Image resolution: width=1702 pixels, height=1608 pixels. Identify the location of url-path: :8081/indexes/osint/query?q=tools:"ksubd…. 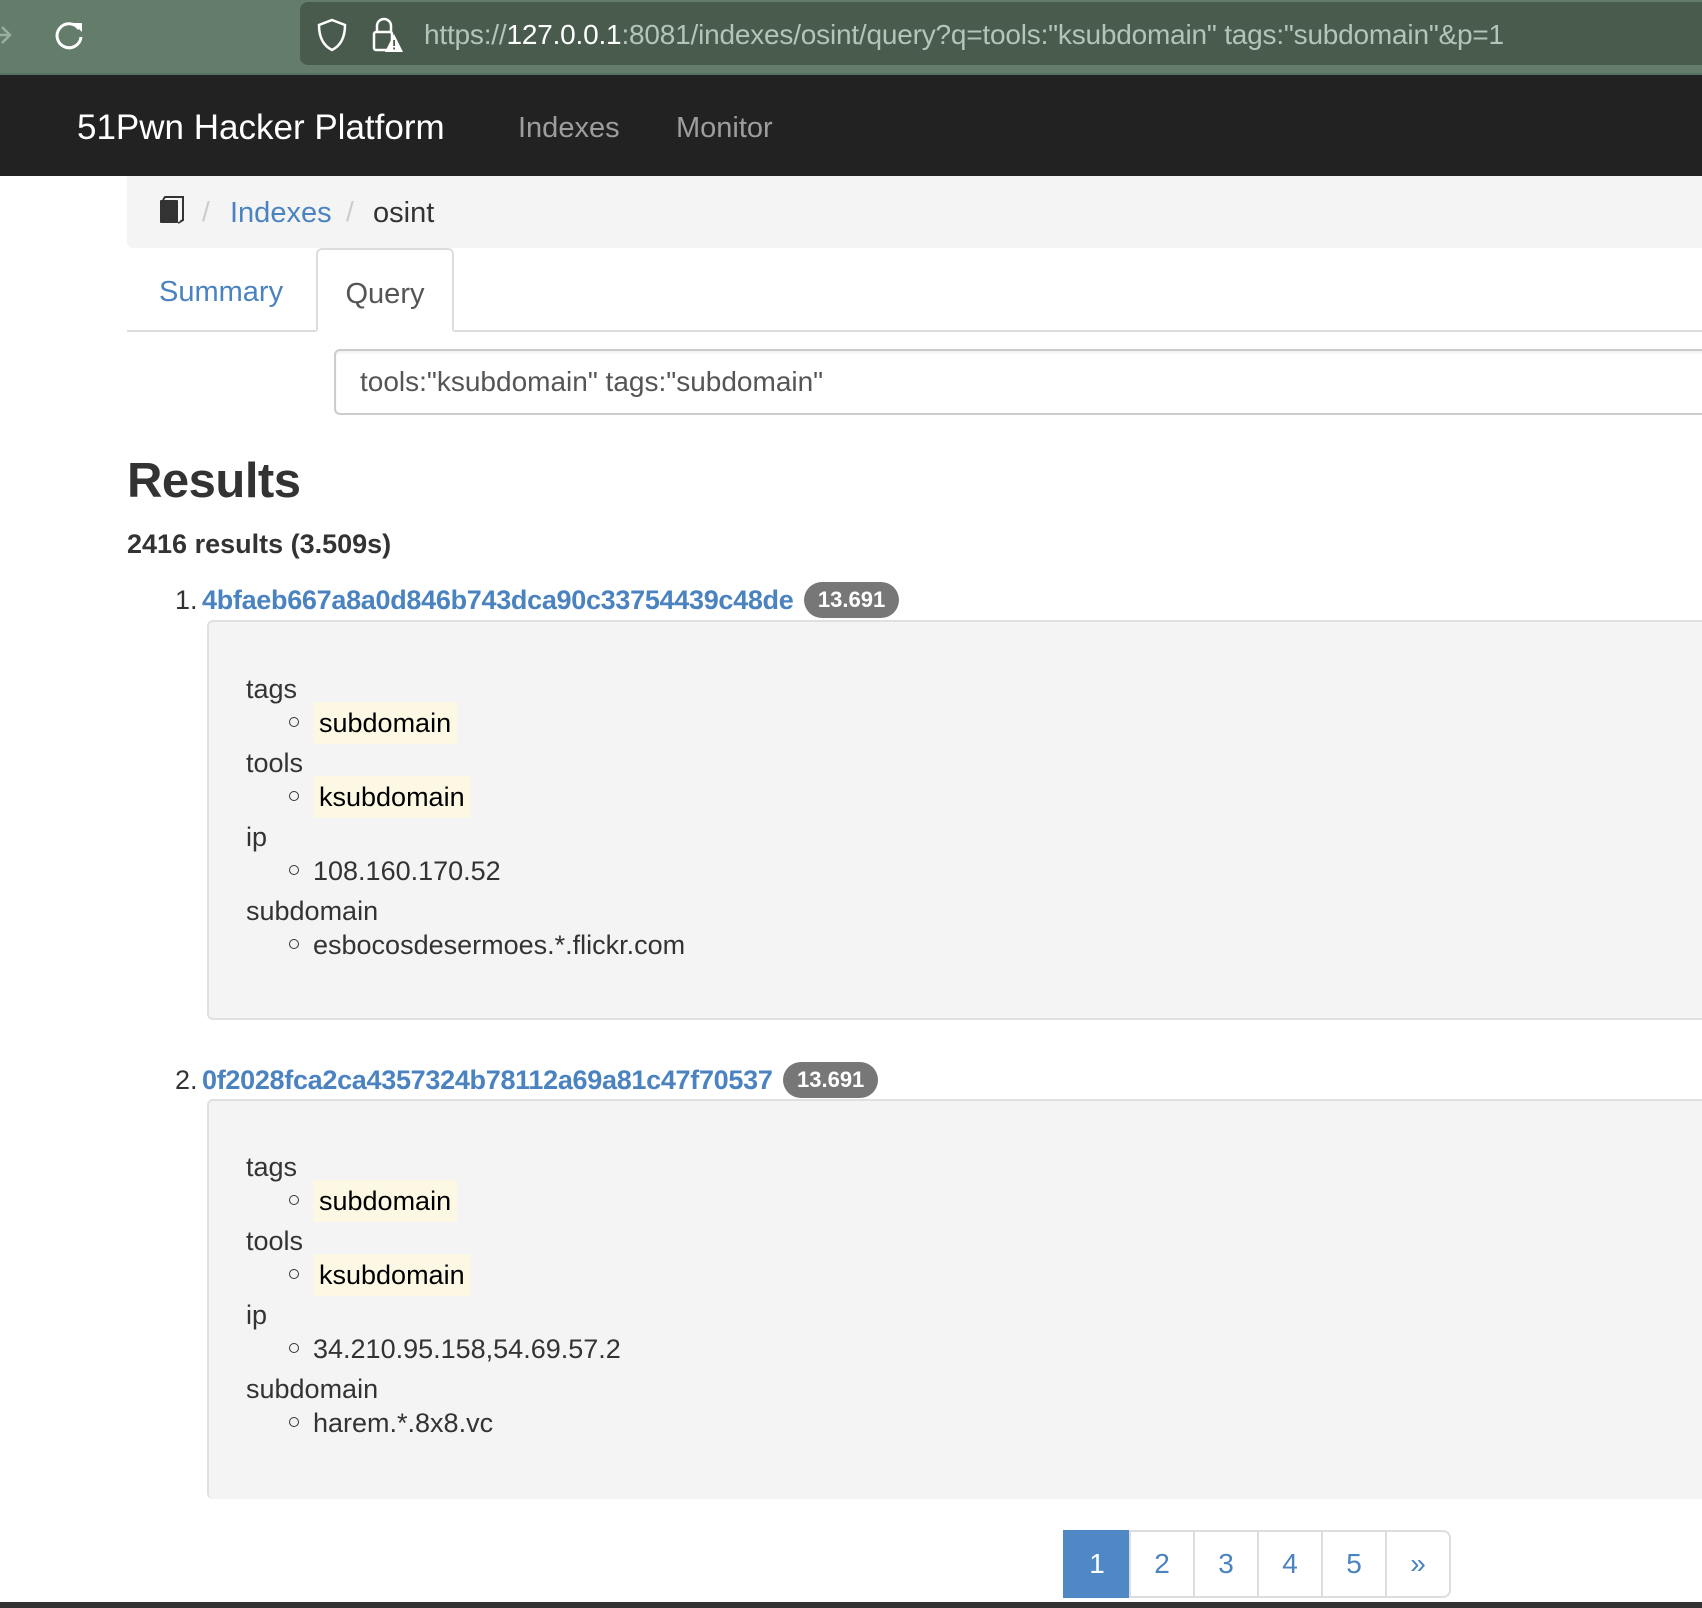
(1062, 34).